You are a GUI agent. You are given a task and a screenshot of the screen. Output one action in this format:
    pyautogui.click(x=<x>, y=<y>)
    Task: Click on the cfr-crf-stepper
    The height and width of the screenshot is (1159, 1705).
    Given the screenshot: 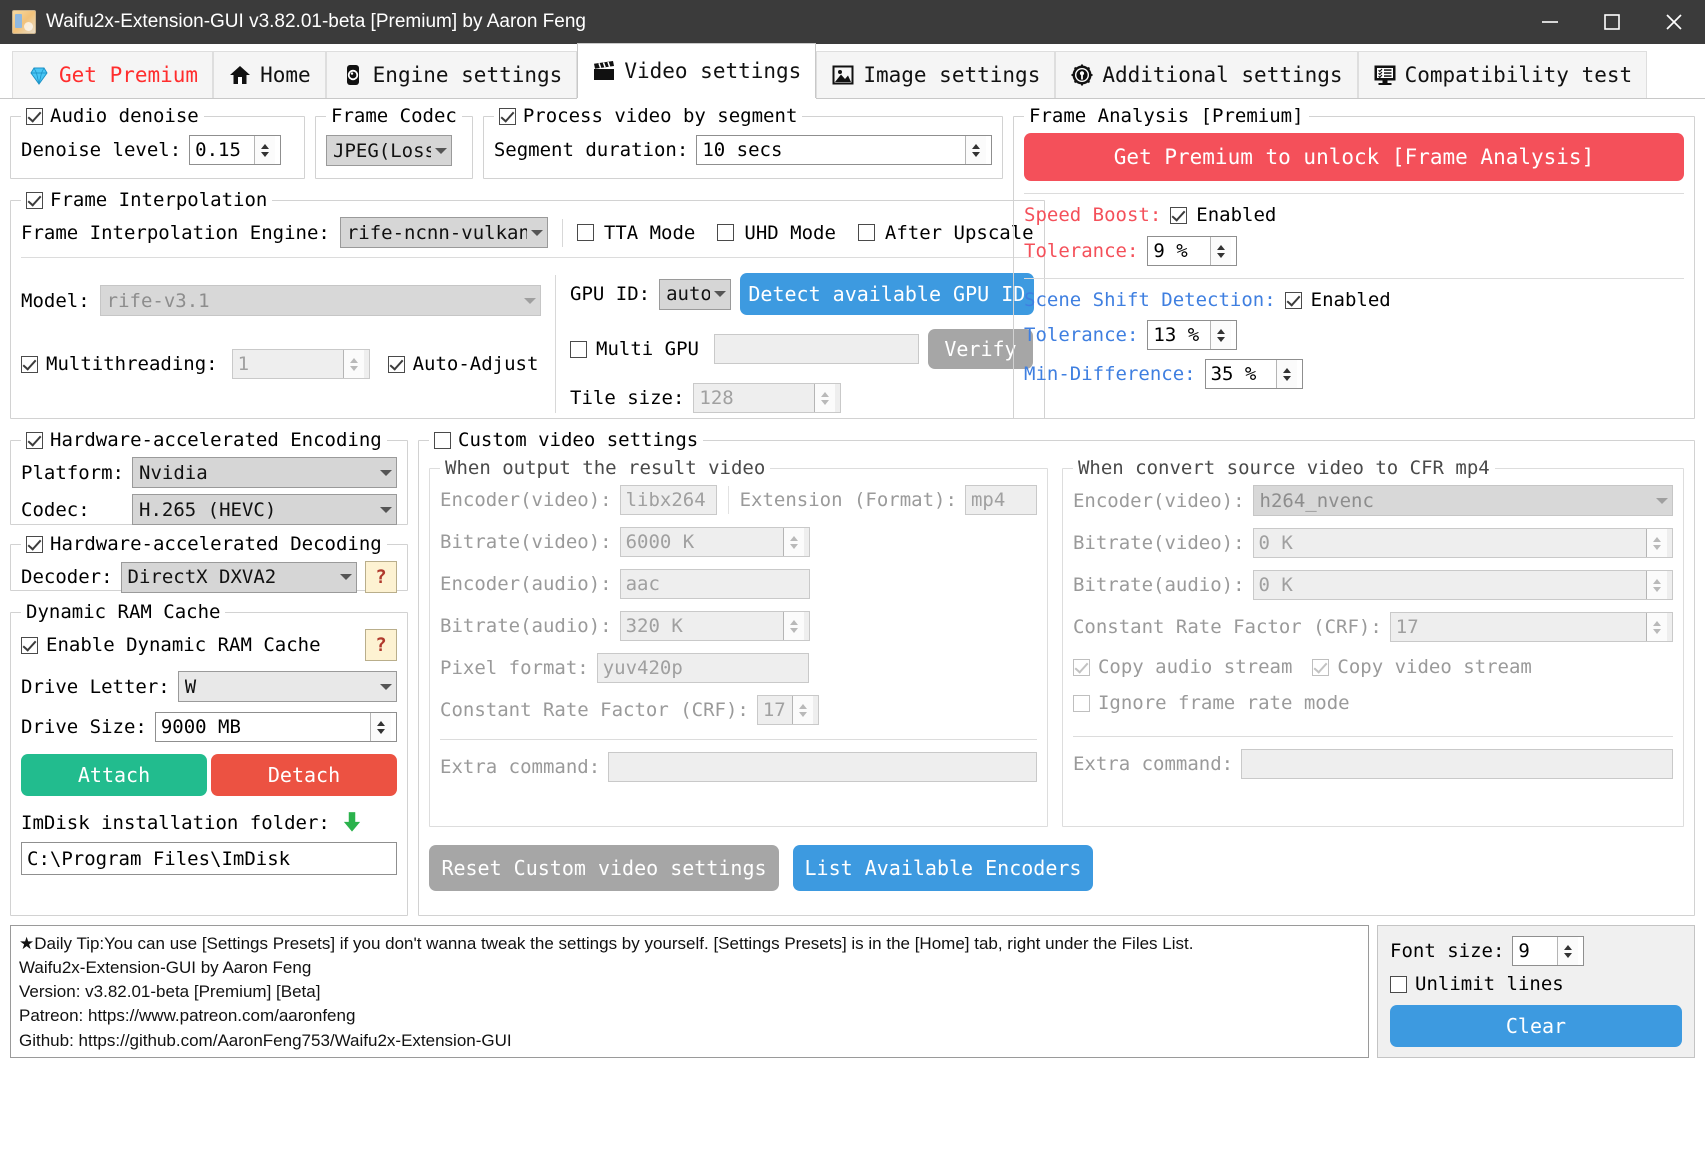 What is the action you would take?
    pyautogui.click(x=1656, y=627)
    